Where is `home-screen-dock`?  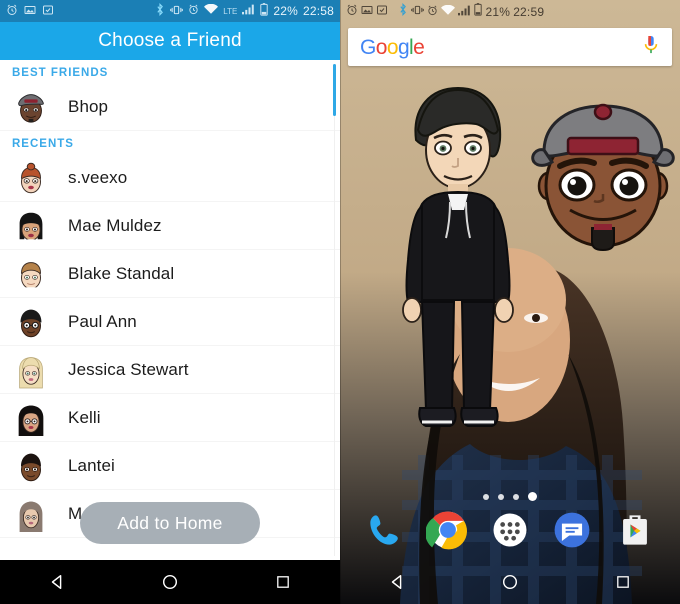
home-screen-dock is located at coordinates (510, 530).